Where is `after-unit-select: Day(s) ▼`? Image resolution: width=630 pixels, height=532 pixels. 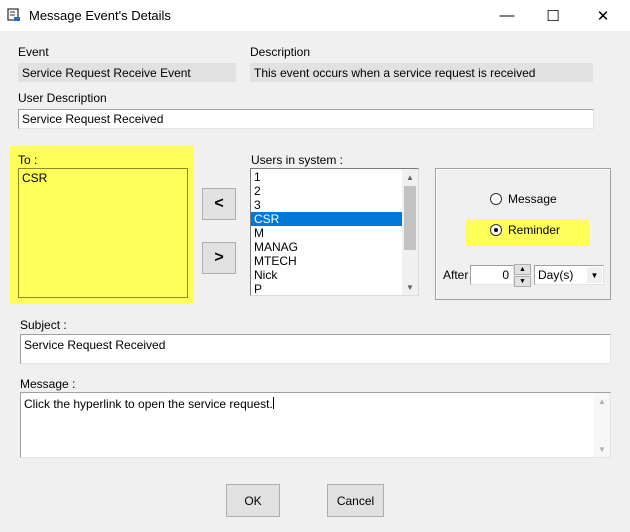 after-unit-select: Day(s) ▼ is located at coordinates (569, 275).